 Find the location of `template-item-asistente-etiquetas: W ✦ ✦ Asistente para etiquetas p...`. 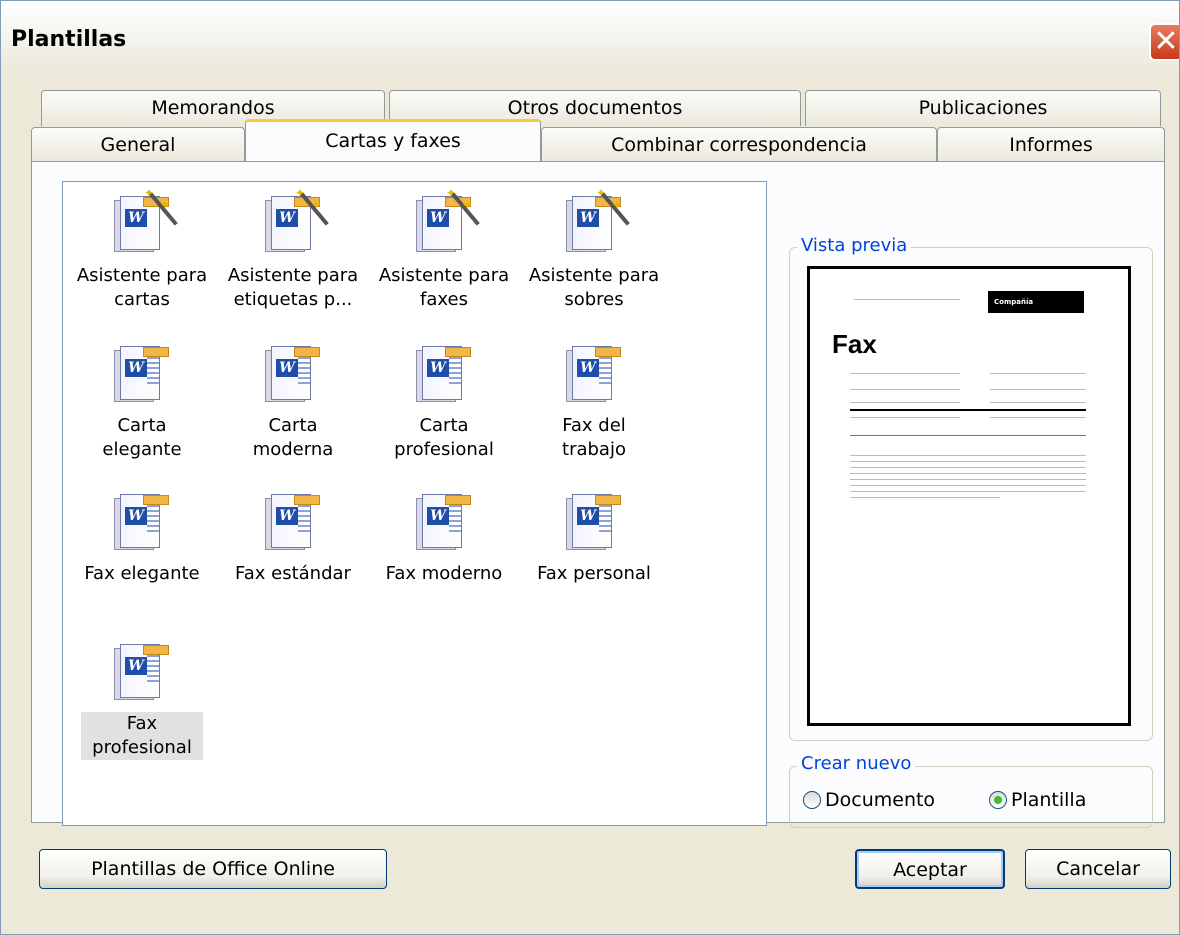

template-item-asistente-etiquetas: W ✦ ✦ Asistente para etiquetas p... is located at coordinates (293, 249).